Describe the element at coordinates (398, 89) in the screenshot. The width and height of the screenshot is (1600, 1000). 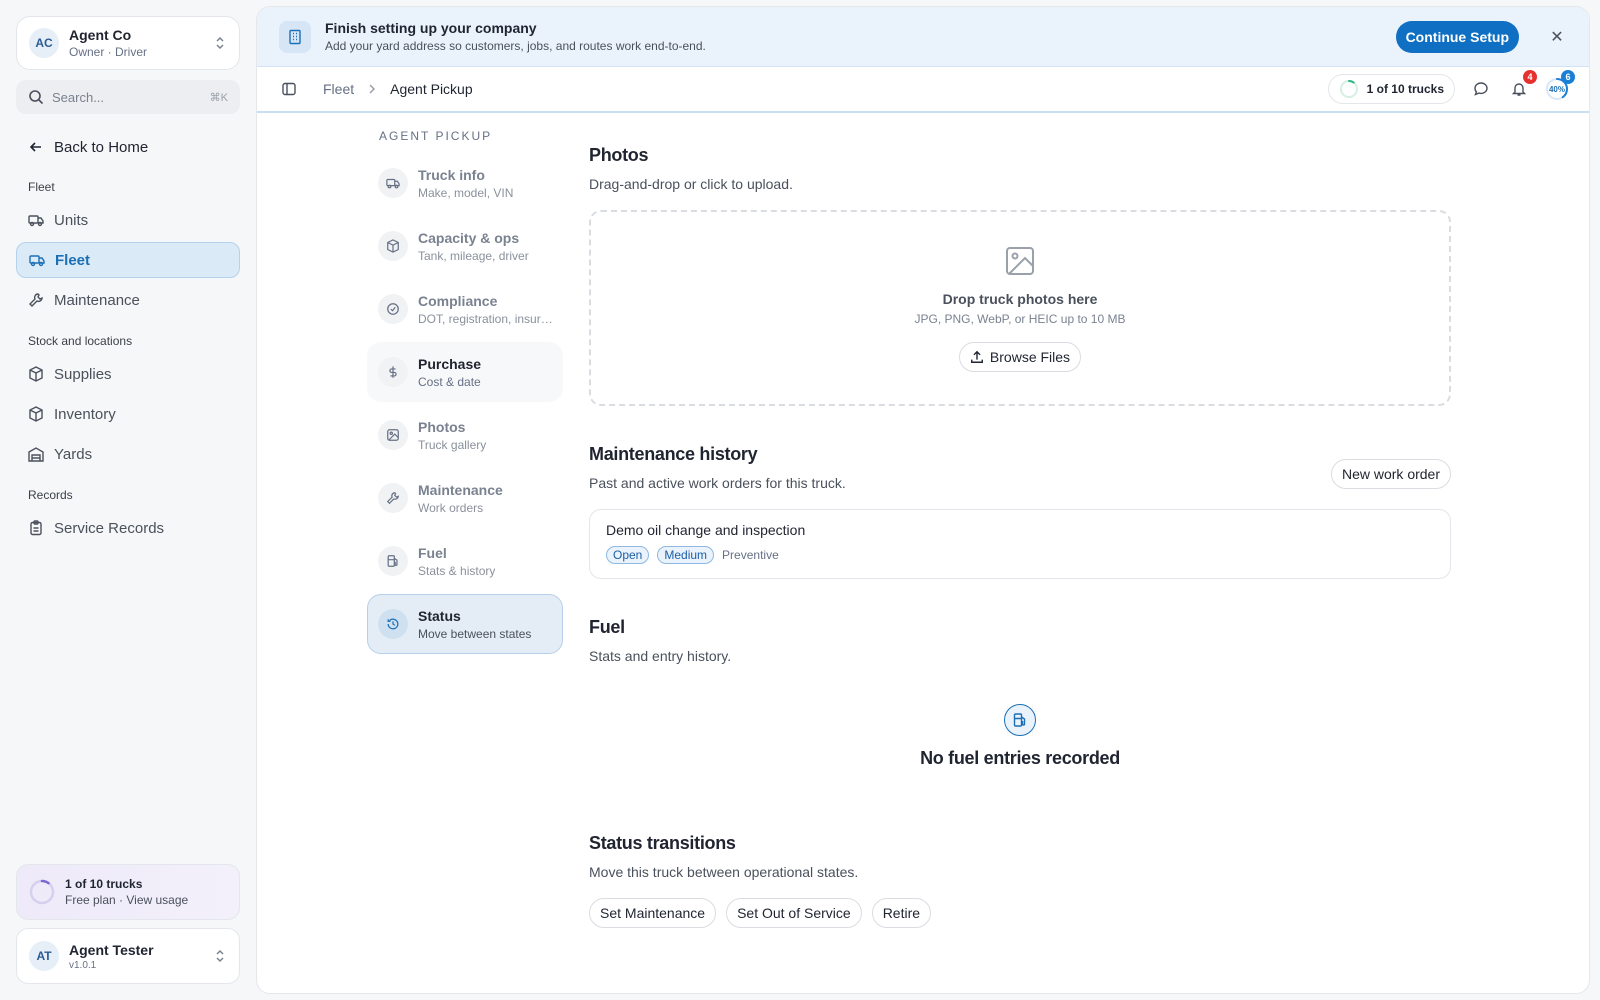
I see `breadcrumb: Fleet Agent Pickup` at that location.